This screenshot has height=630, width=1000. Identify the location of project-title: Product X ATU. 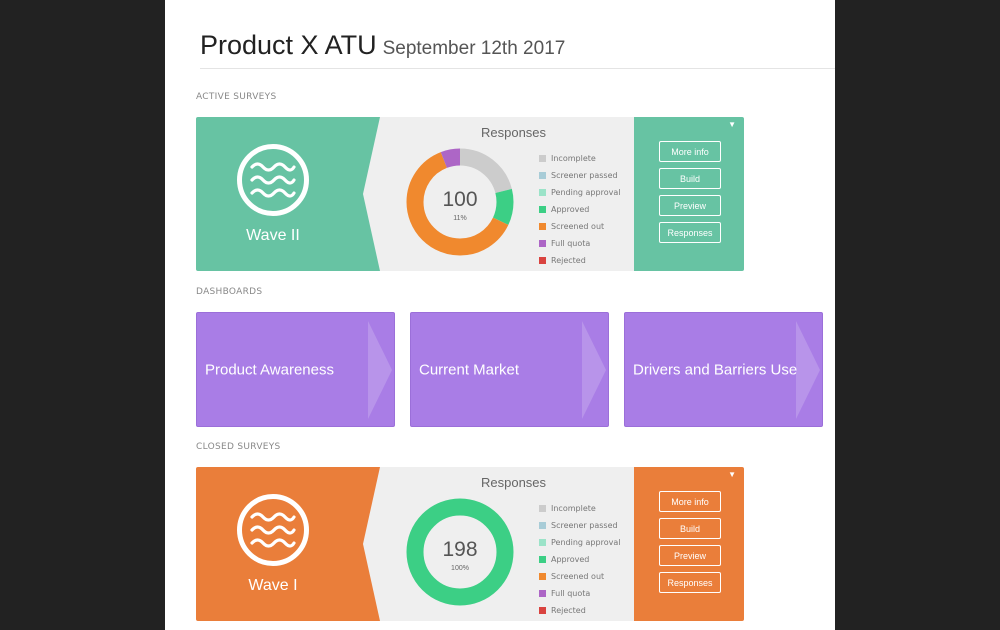
(288, 45).